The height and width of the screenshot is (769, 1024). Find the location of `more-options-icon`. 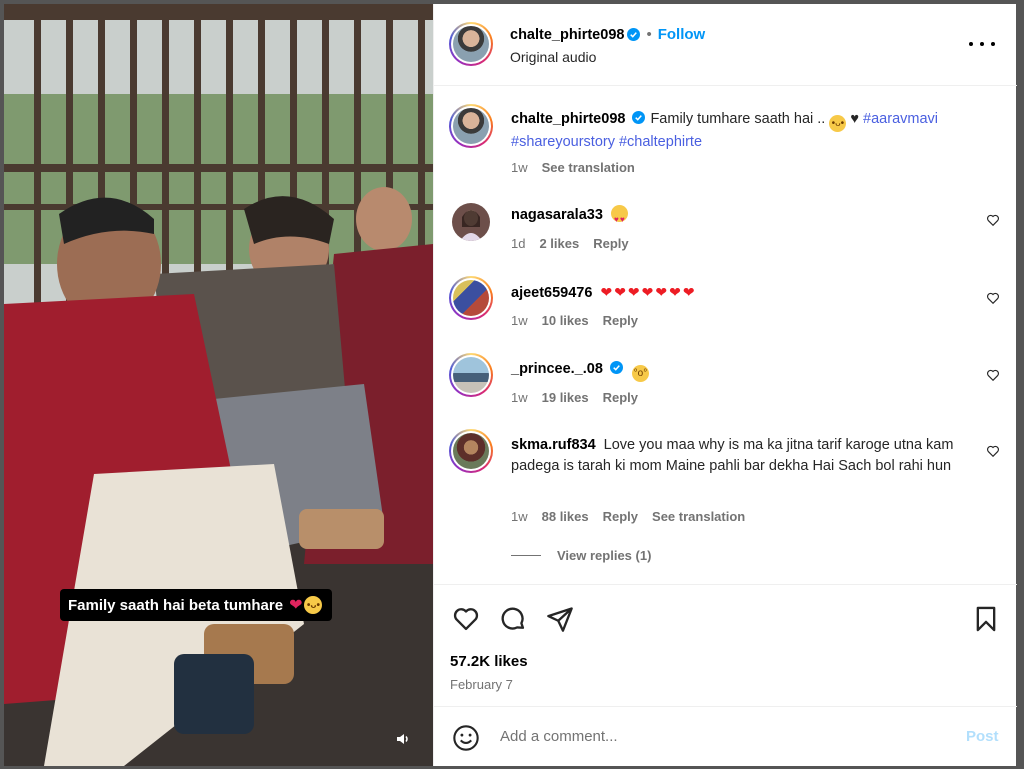

more-options-icon is located at coordinates (982, 44).